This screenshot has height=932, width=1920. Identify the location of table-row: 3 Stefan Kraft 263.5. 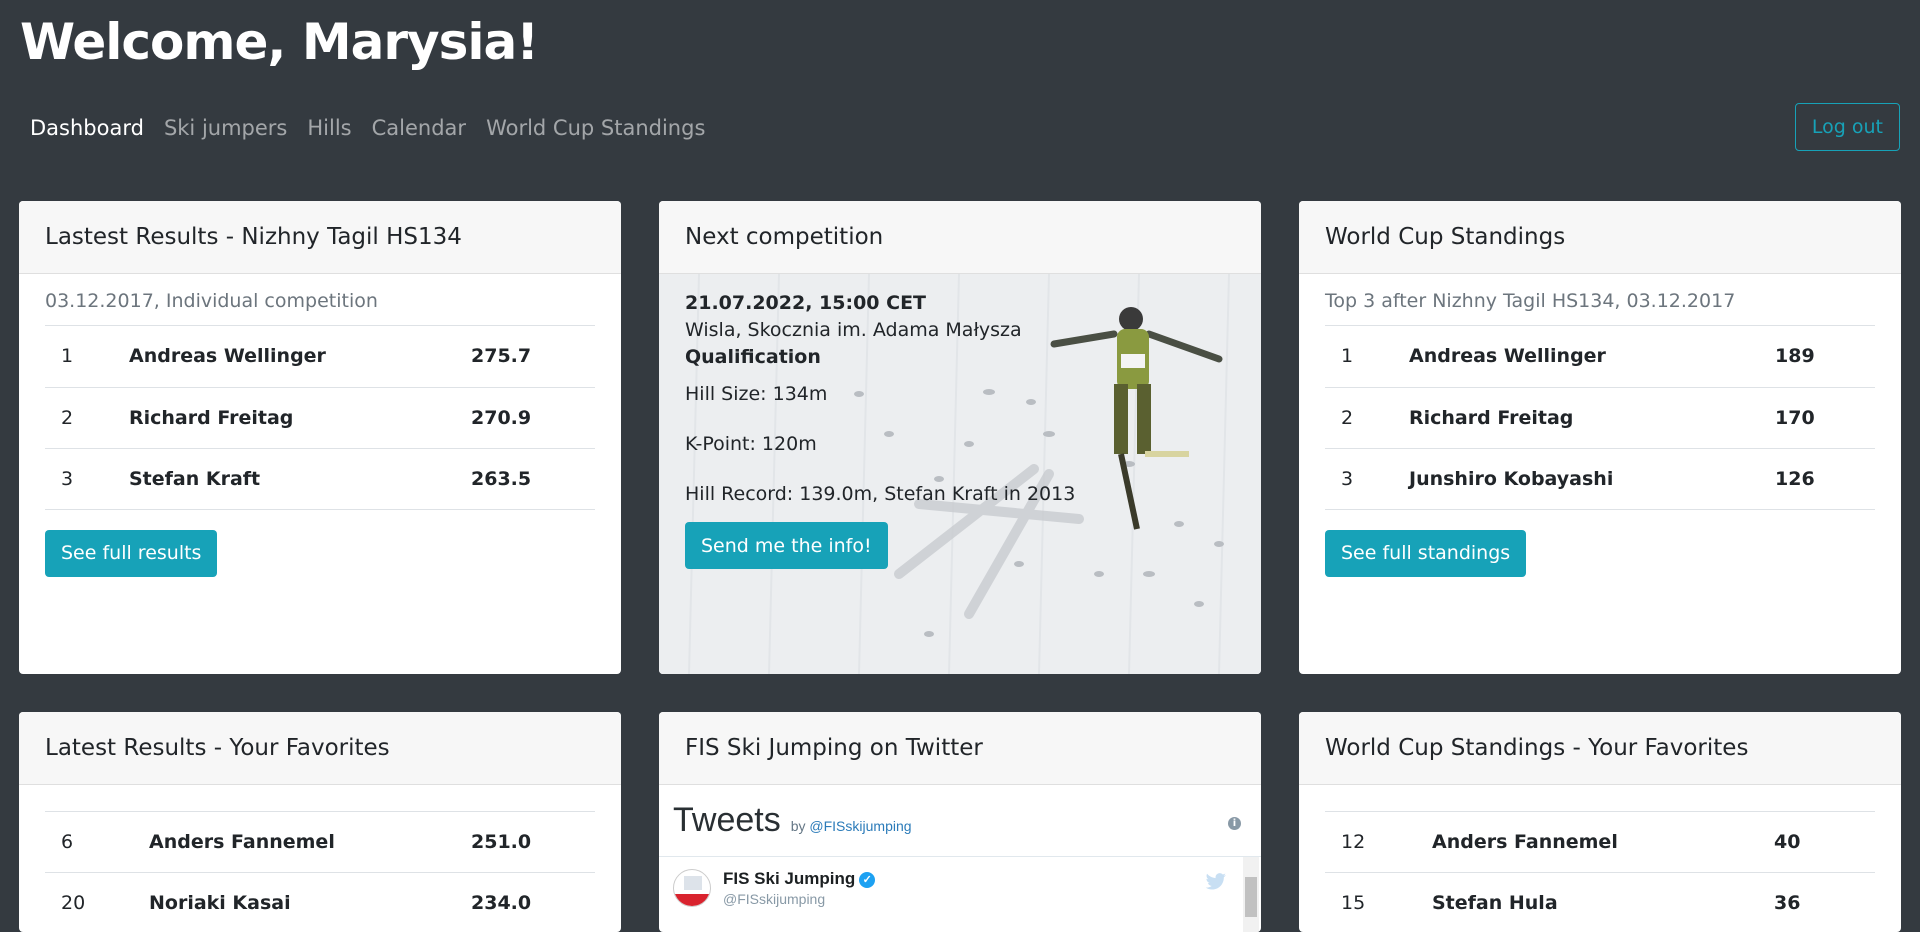
(320, 478).